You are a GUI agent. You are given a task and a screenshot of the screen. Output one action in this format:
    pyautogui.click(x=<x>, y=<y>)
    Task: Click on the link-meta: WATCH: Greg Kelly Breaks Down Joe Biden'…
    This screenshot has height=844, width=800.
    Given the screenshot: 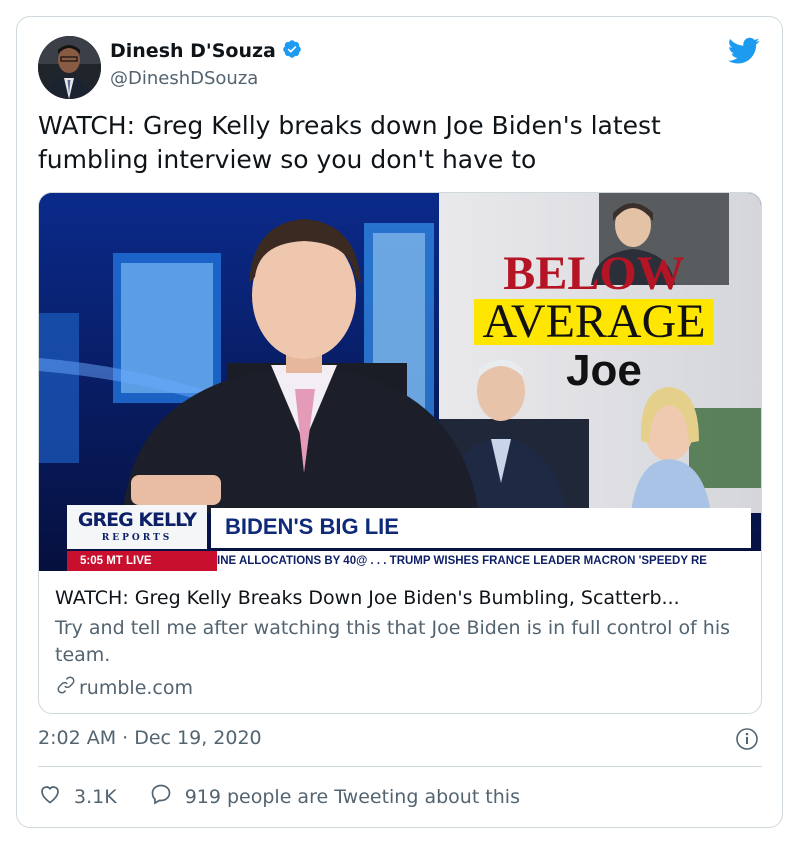 What is the action you would take?
    pyautogui.click(x=400, y=636)
    